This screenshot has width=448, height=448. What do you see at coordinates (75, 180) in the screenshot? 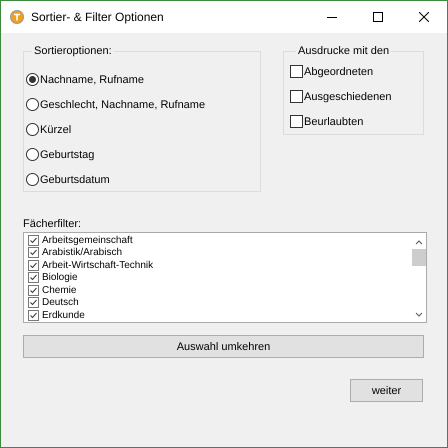
I see `option-label: Geburtsdatum` at bounding box center [75, 180].